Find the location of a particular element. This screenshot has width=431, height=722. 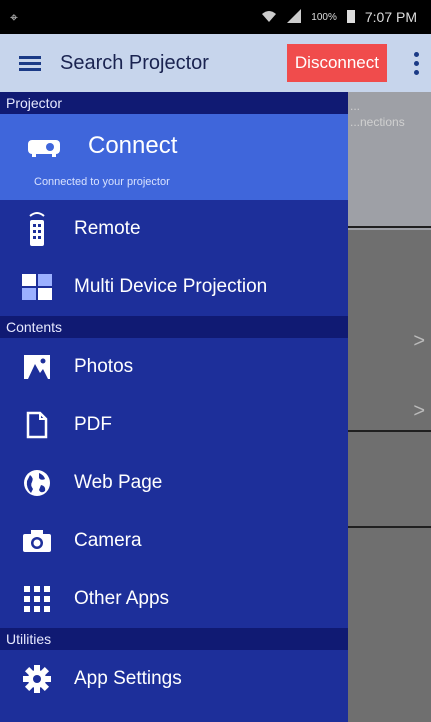

signal-icon is located at coordinates (294, 17).